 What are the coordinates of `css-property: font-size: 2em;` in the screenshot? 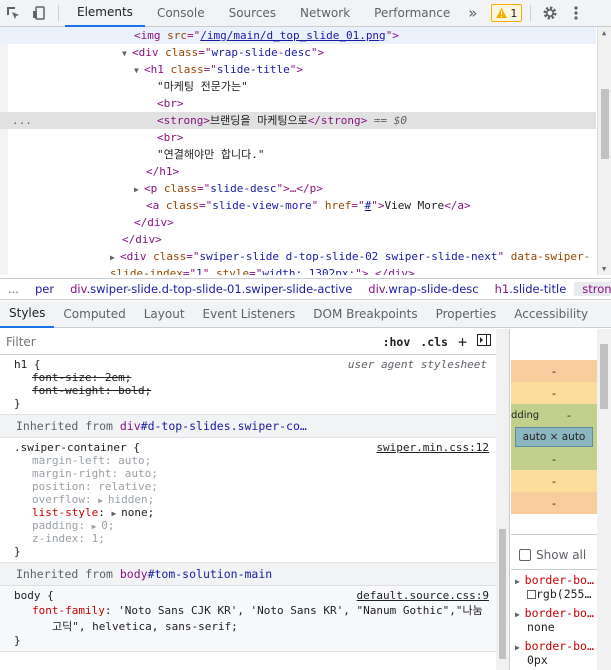 It's located at (258, 377).